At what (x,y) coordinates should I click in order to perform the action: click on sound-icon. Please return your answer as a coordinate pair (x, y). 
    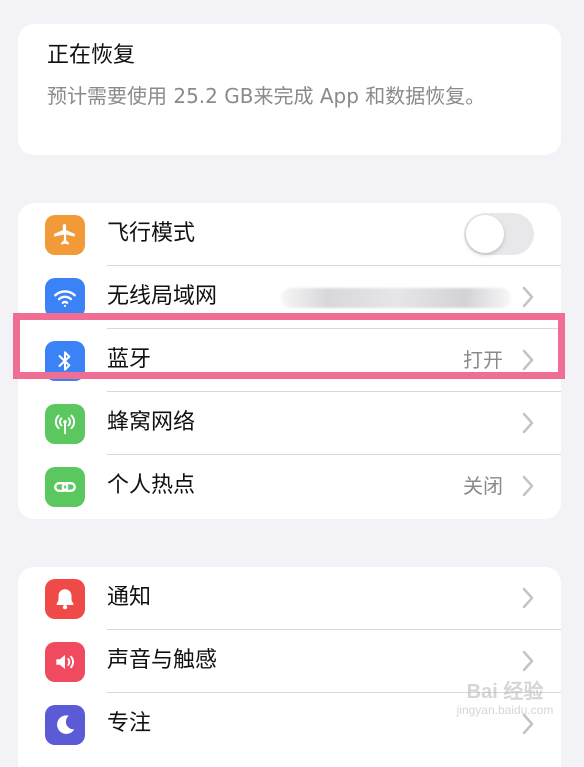
    Looking at the image, I should click on (65, 662).